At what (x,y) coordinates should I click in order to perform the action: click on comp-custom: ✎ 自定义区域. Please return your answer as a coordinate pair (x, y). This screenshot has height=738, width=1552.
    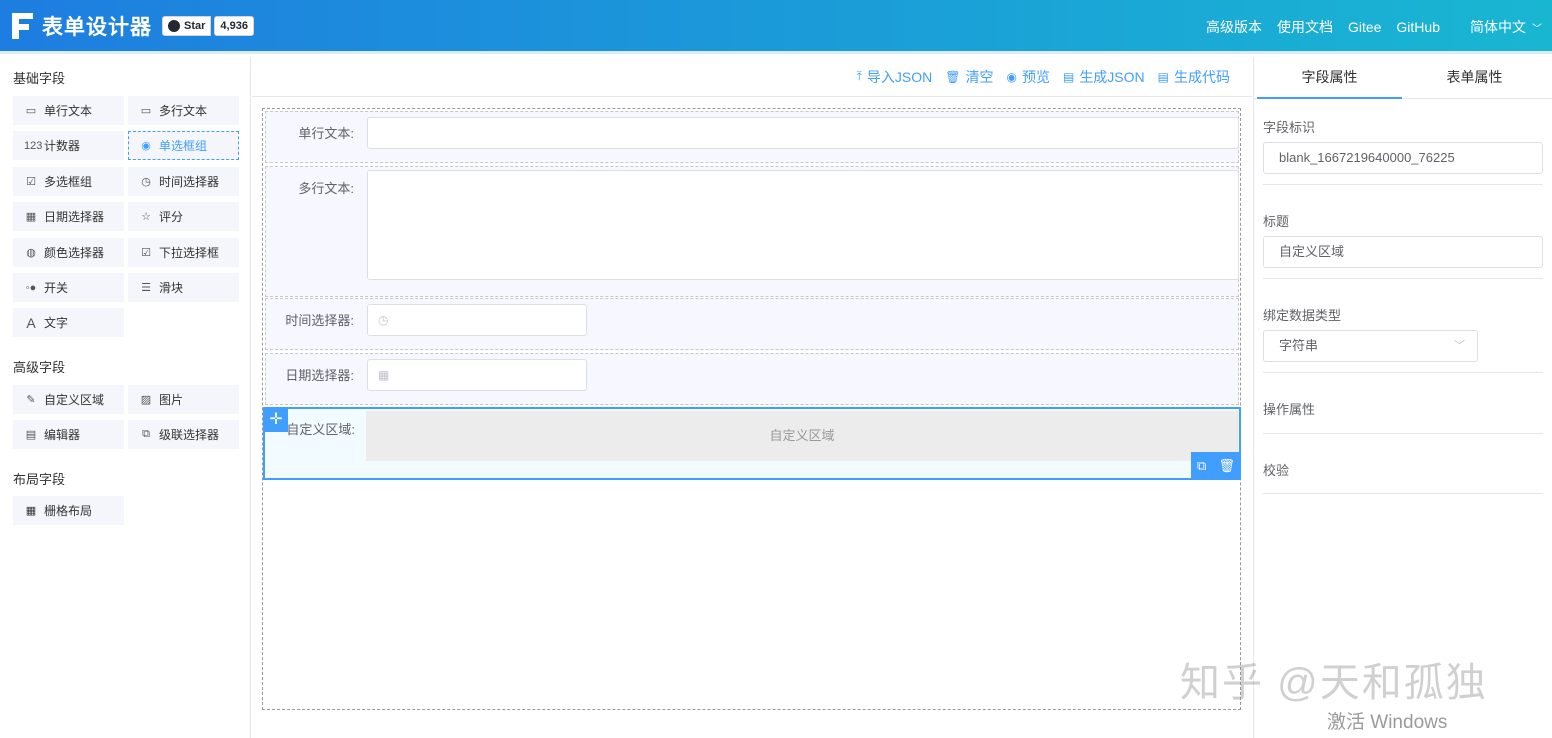
    Looking at the image, I should click on (68, 399).